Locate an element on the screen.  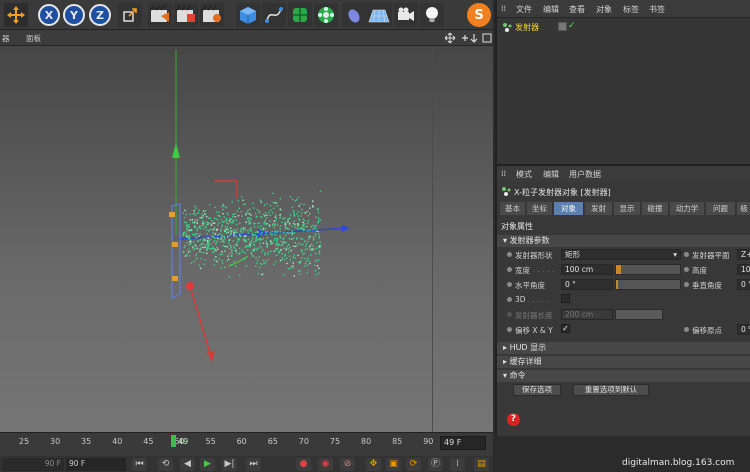
horizontal-angle-field: 0 ° is located at coordinates (587, 284).